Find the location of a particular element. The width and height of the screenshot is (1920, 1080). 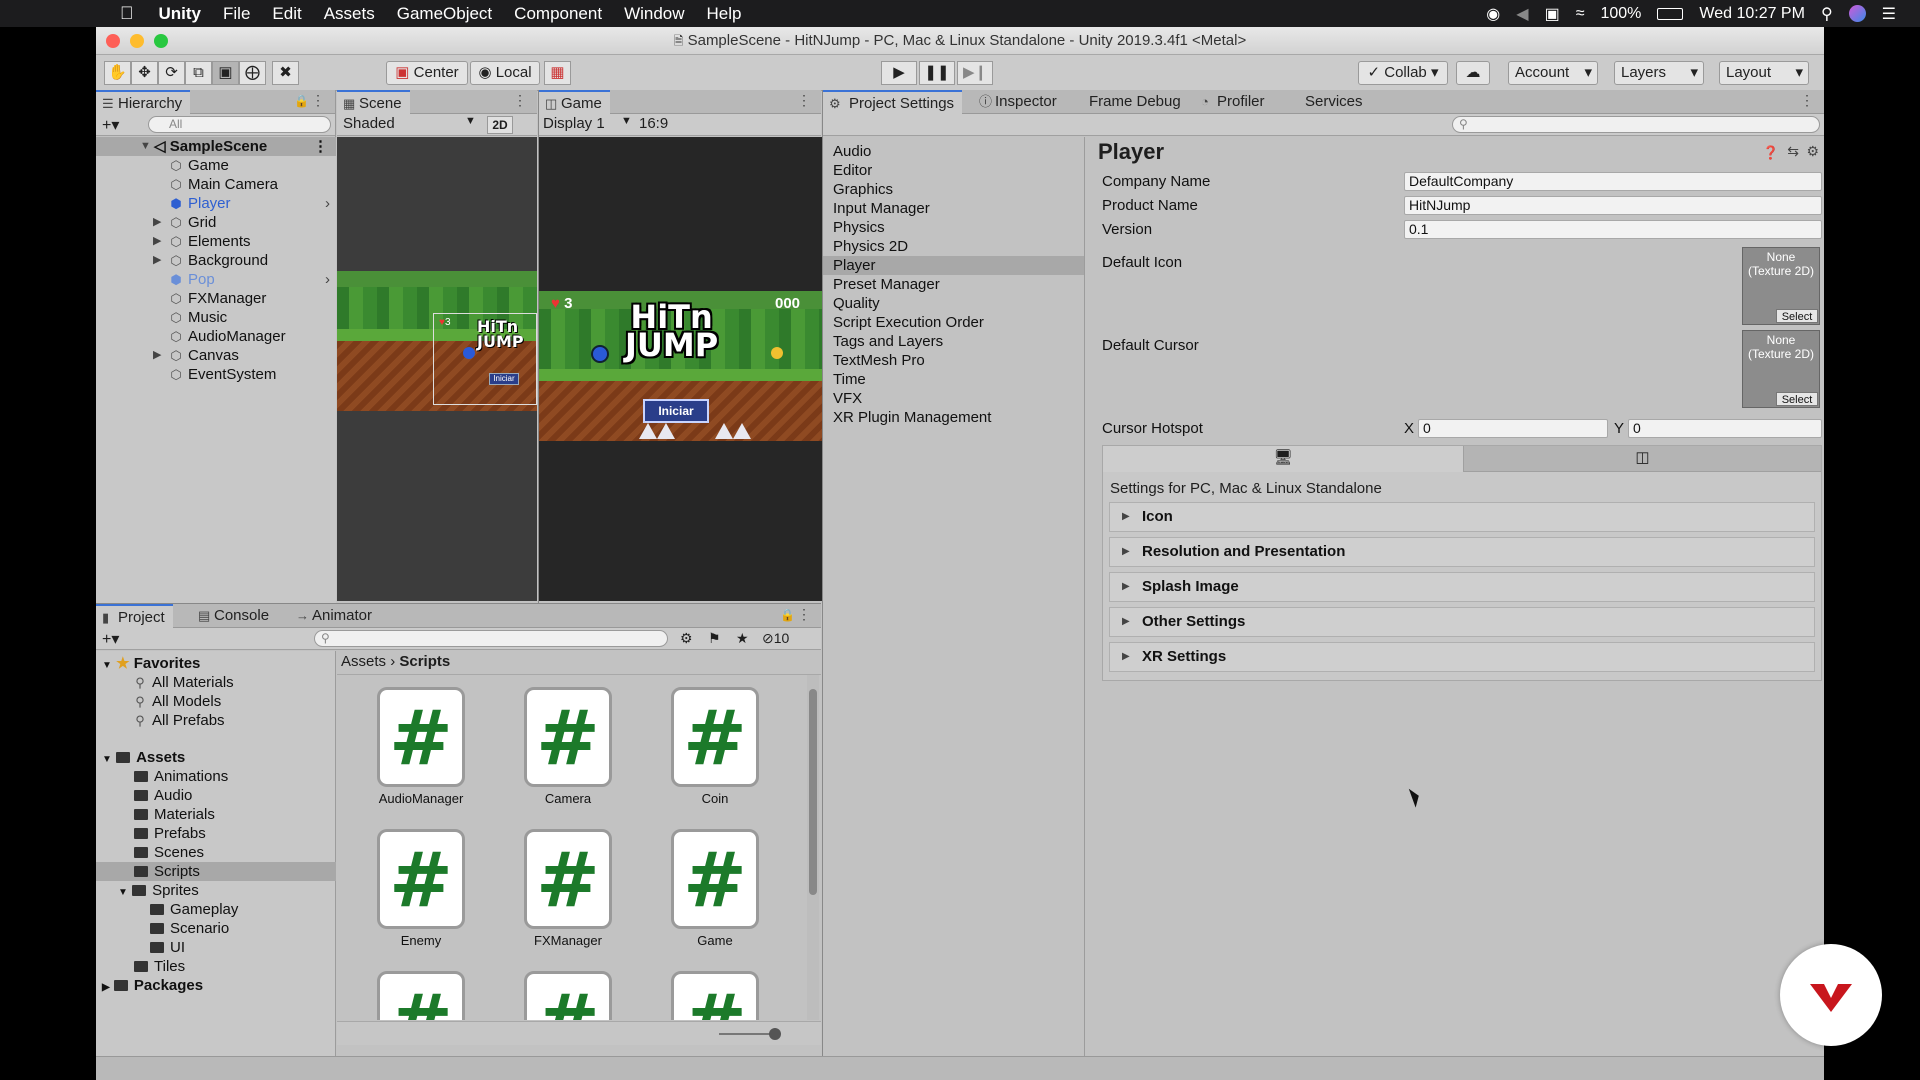

category-item: Input Manager is located at coordinates (881, 208).